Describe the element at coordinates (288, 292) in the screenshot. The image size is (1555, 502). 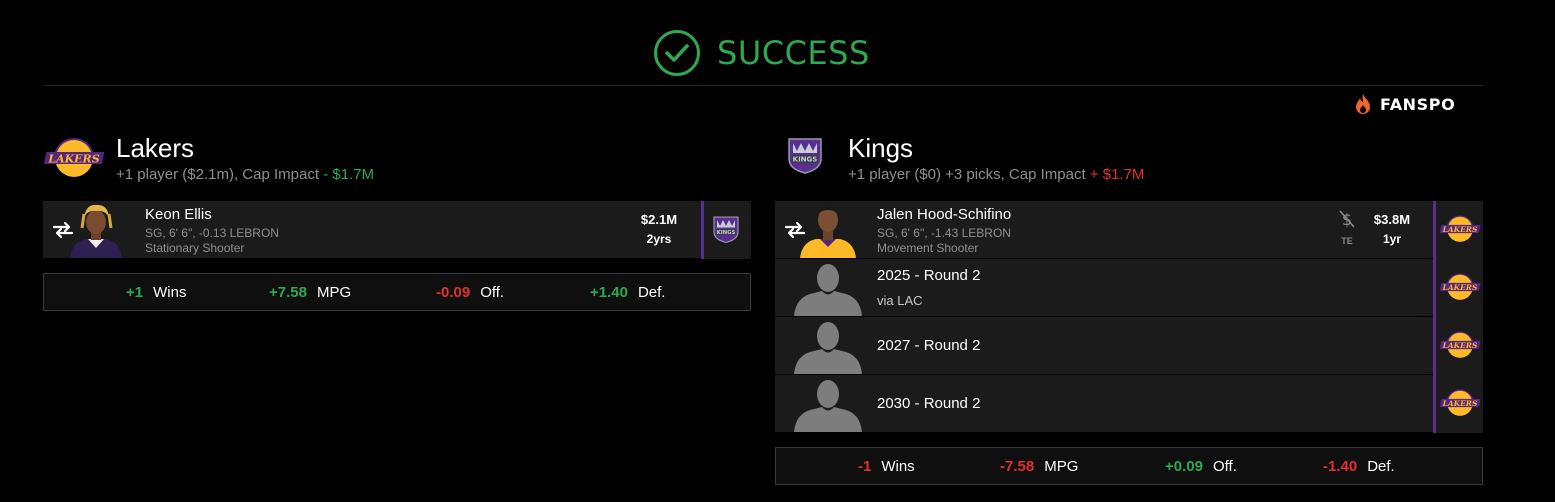
I see `stat-value: +7.58` at that location.